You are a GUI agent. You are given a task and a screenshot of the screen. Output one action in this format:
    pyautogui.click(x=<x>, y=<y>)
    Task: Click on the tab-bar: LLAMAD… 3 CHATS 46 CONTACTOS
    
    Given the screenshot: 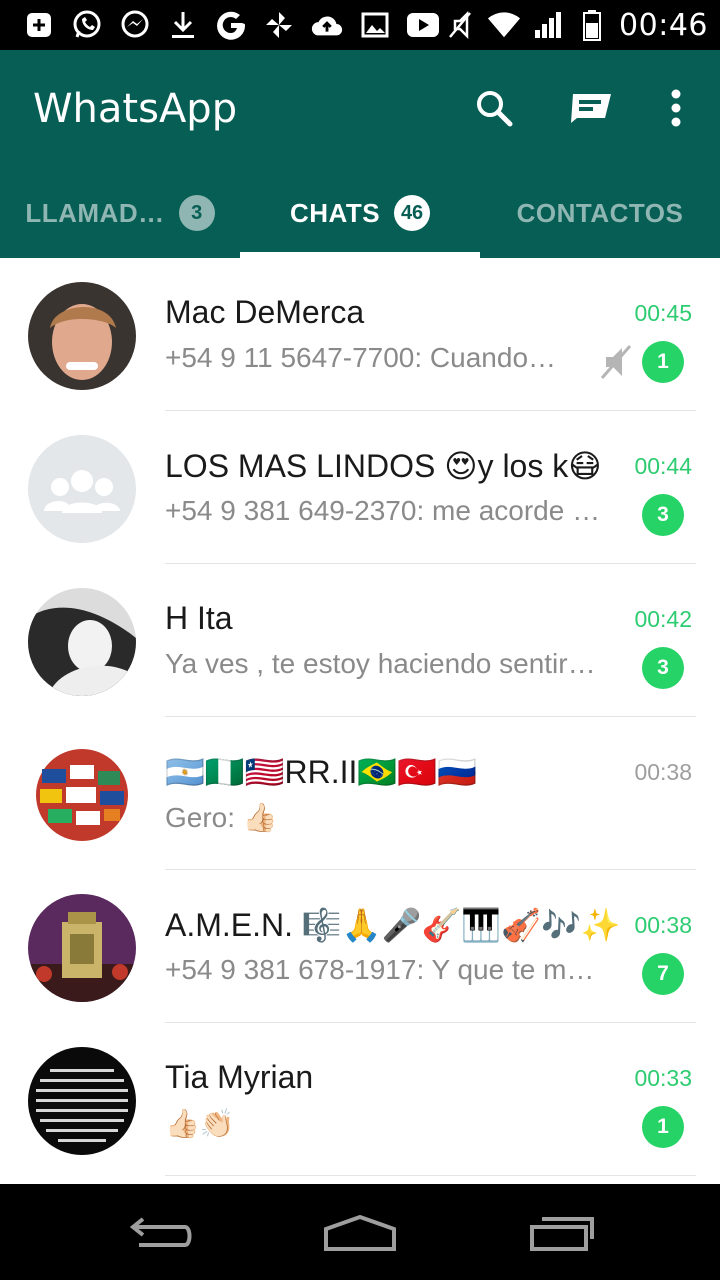 What is the action you would take?
    pyautogui.click(x=360, y=213)
    